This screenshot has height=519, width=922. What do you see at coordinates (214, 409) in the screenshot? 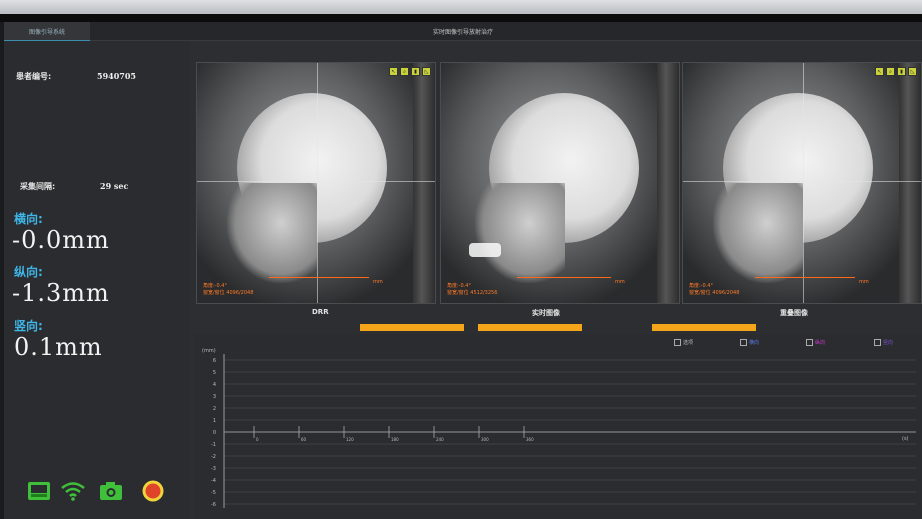
I see `y-tick-label: 2` at bounding box center [214, 409].